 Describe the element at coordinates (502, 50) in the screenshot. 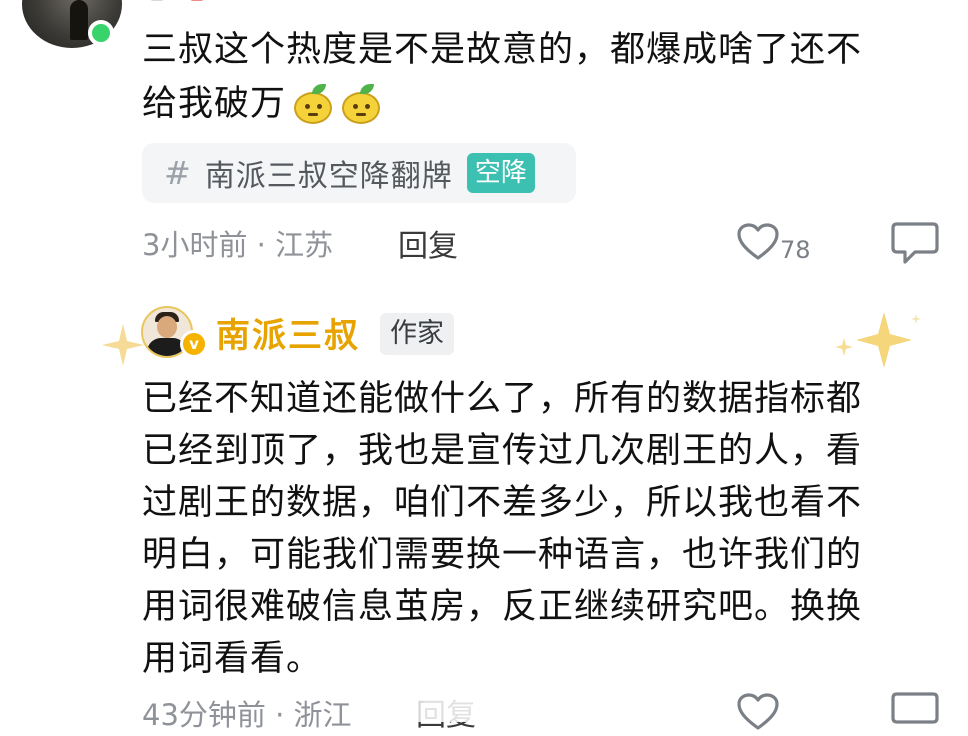

I see `comment-text-line: 三叔这个热度是不是故意的，都爆成啥了还不` at that location.